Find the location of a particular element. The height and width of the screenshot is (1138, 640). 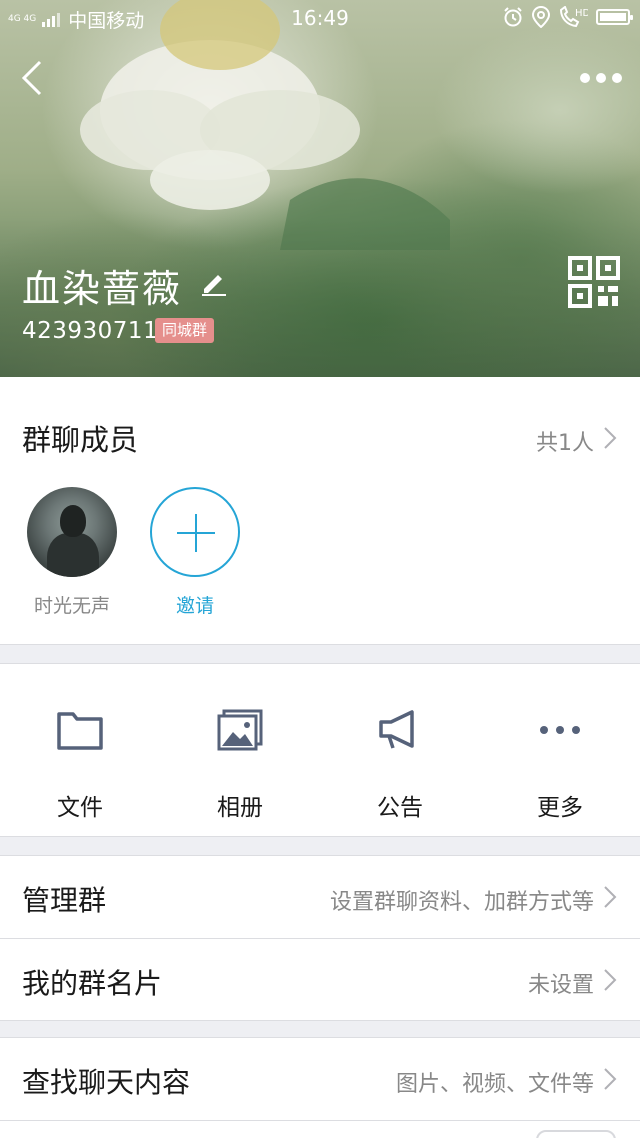

location-icon is located at coordinates (541, 17).